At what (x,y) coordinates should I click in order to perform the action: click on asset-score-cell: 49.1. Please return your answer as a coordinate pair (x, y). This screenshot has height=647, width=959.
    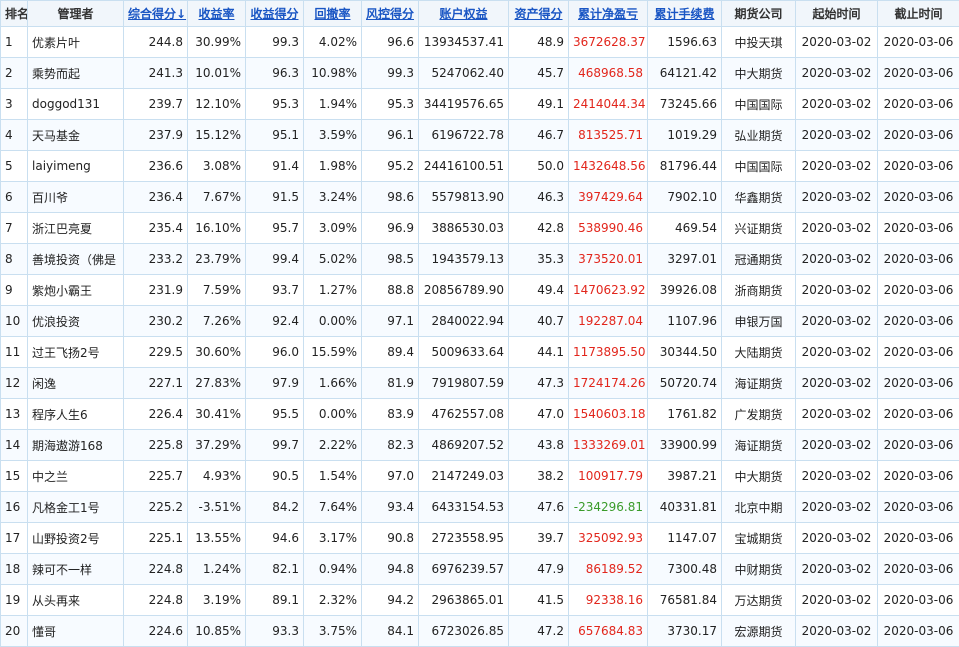
    Looking at the image, I should click on (539, 104).